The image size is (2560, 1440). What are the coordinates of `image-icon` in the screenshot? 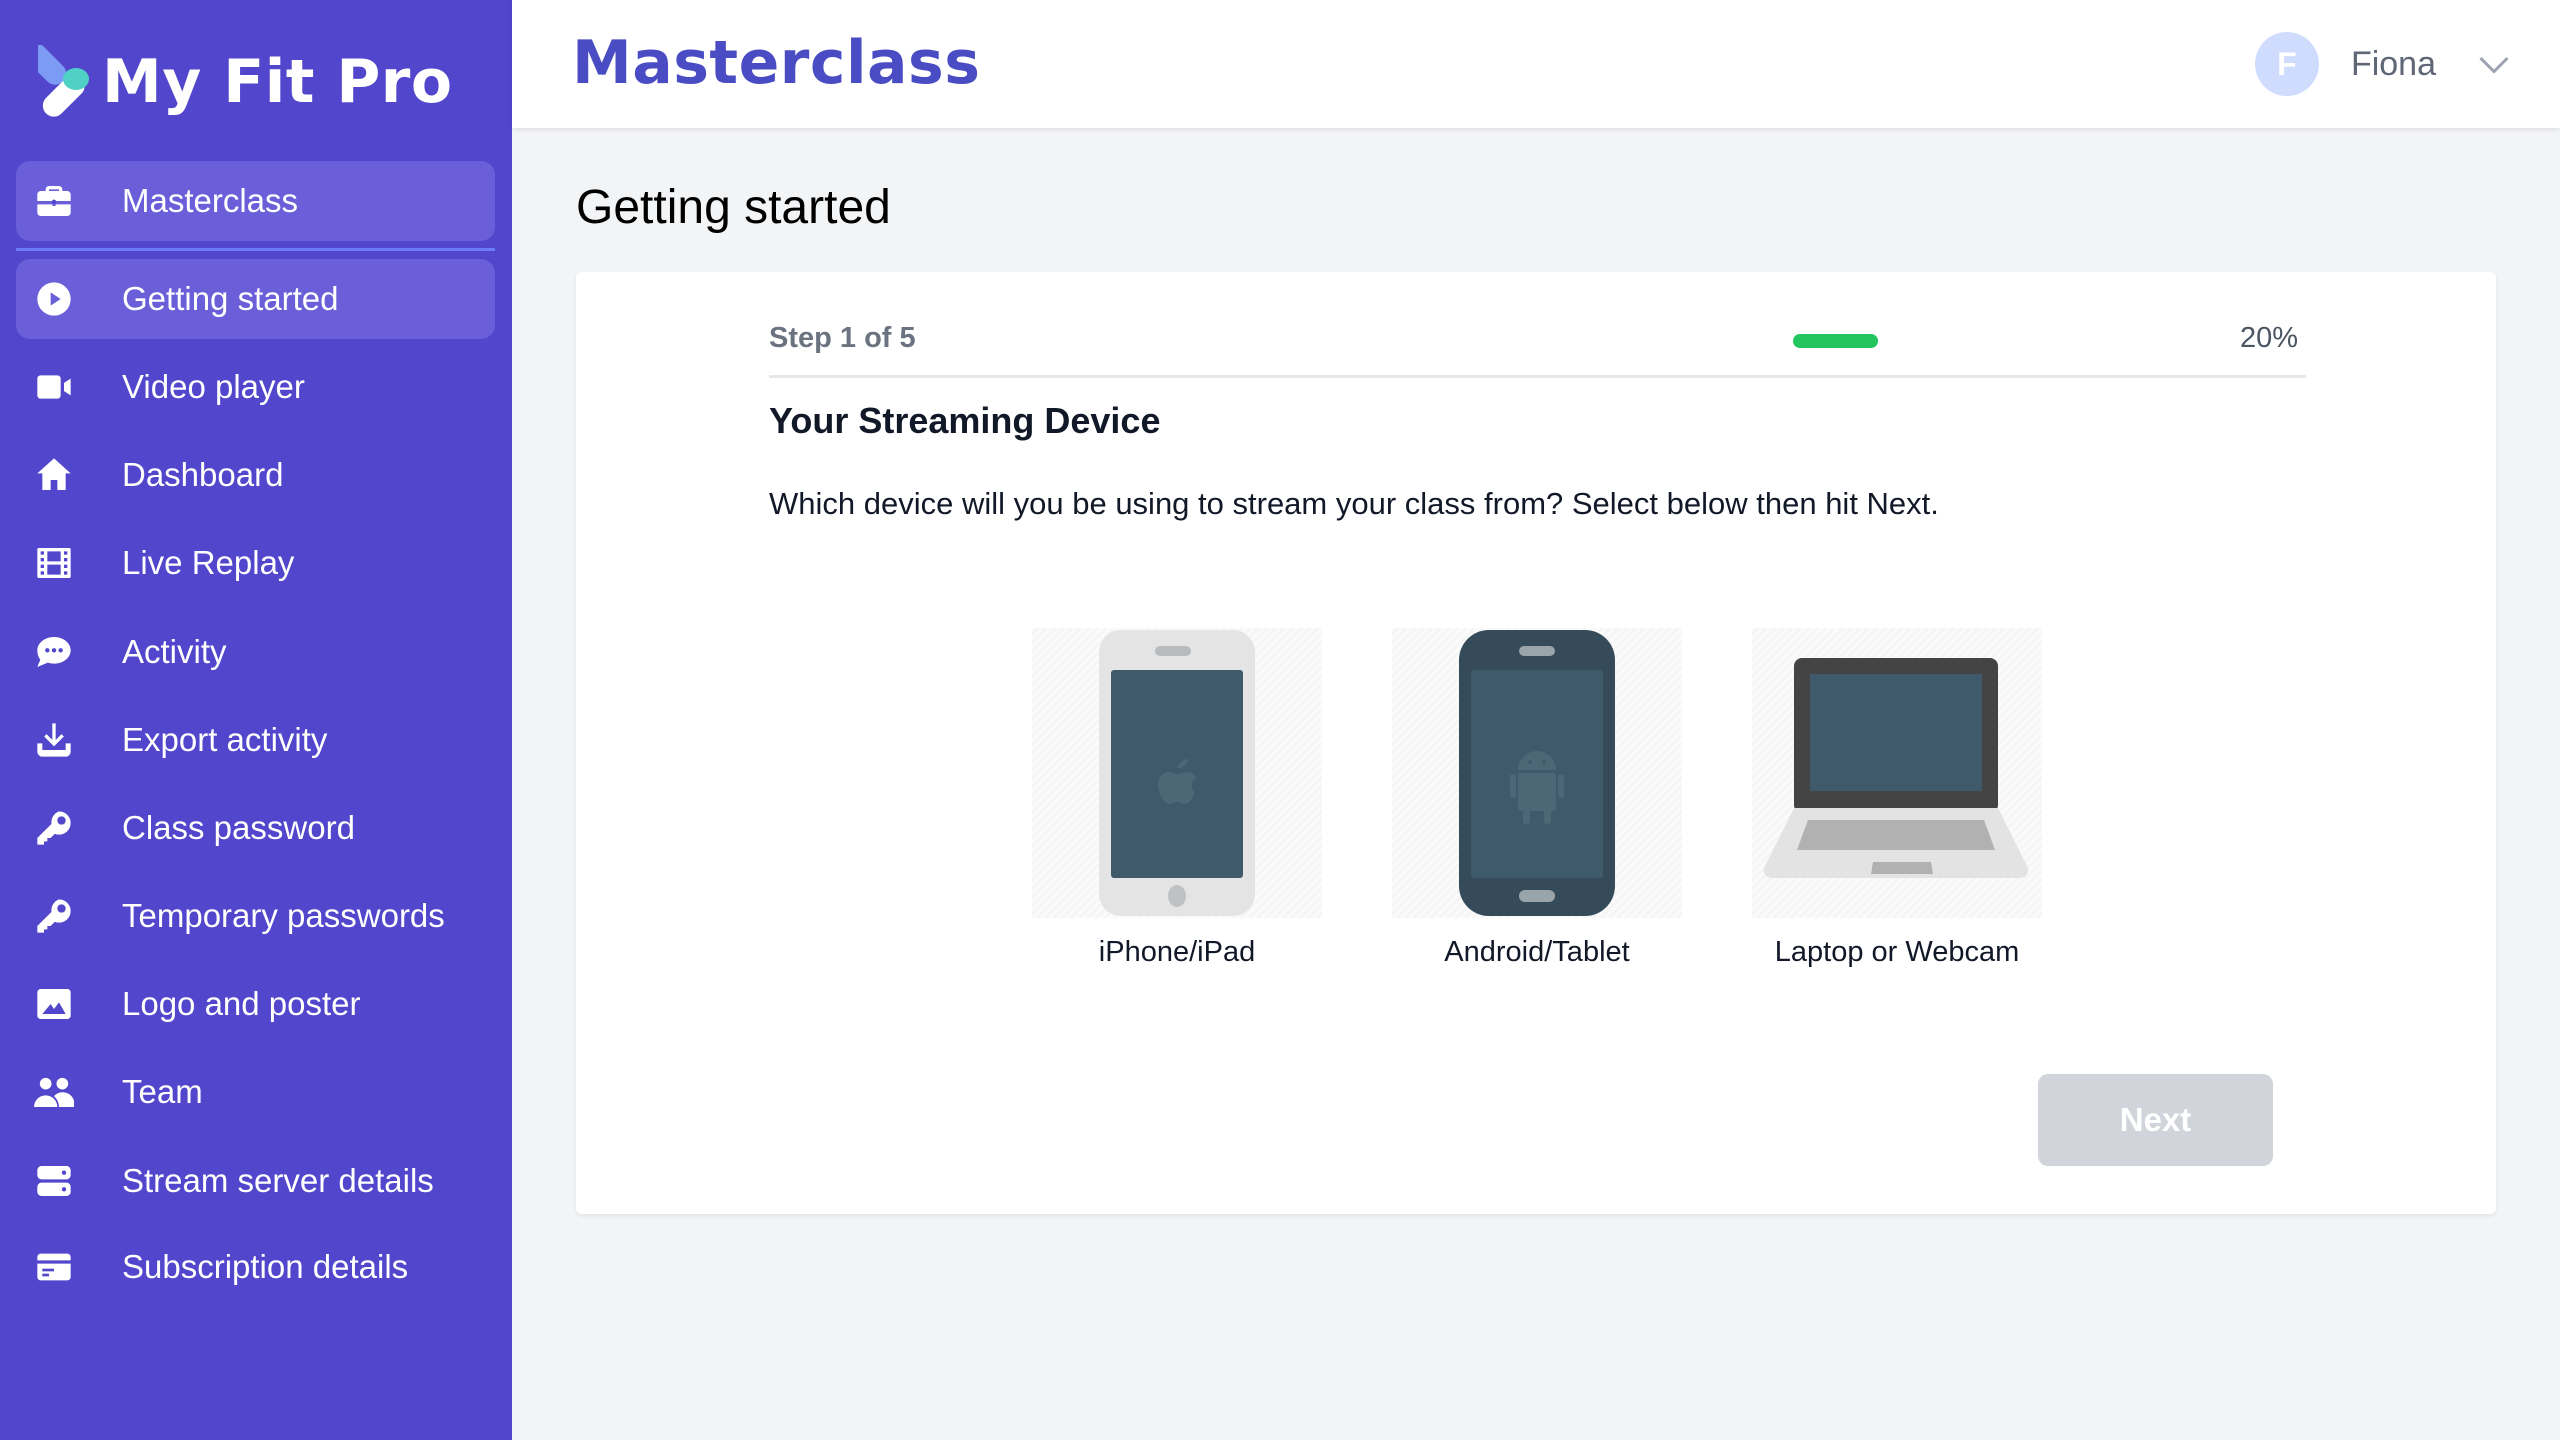 It's located at (54, 1004).